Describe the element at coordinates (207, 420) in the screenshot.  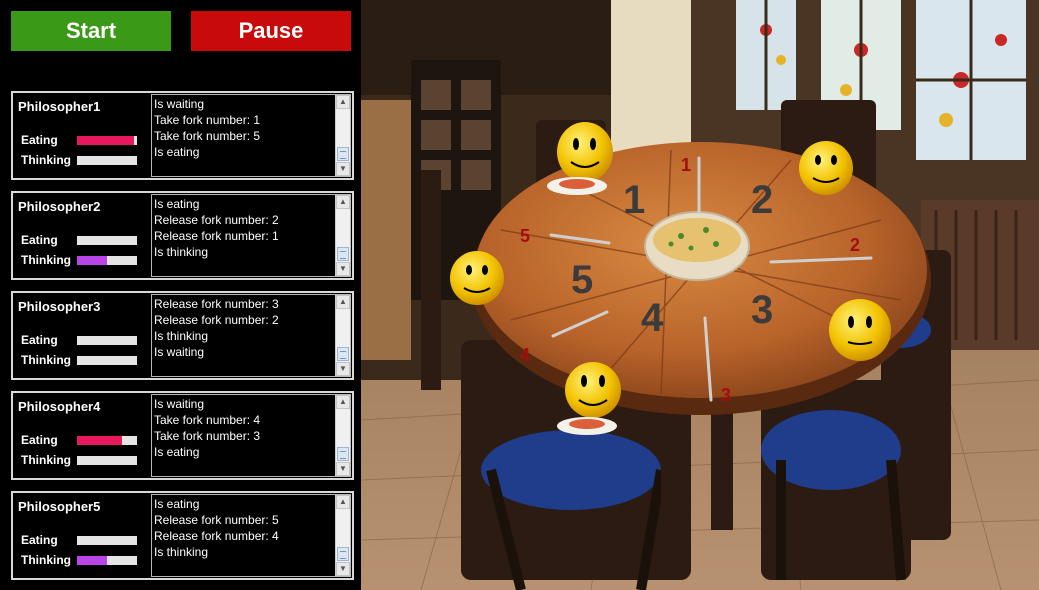
I see `log-line: Take fork number: 4` at that location.